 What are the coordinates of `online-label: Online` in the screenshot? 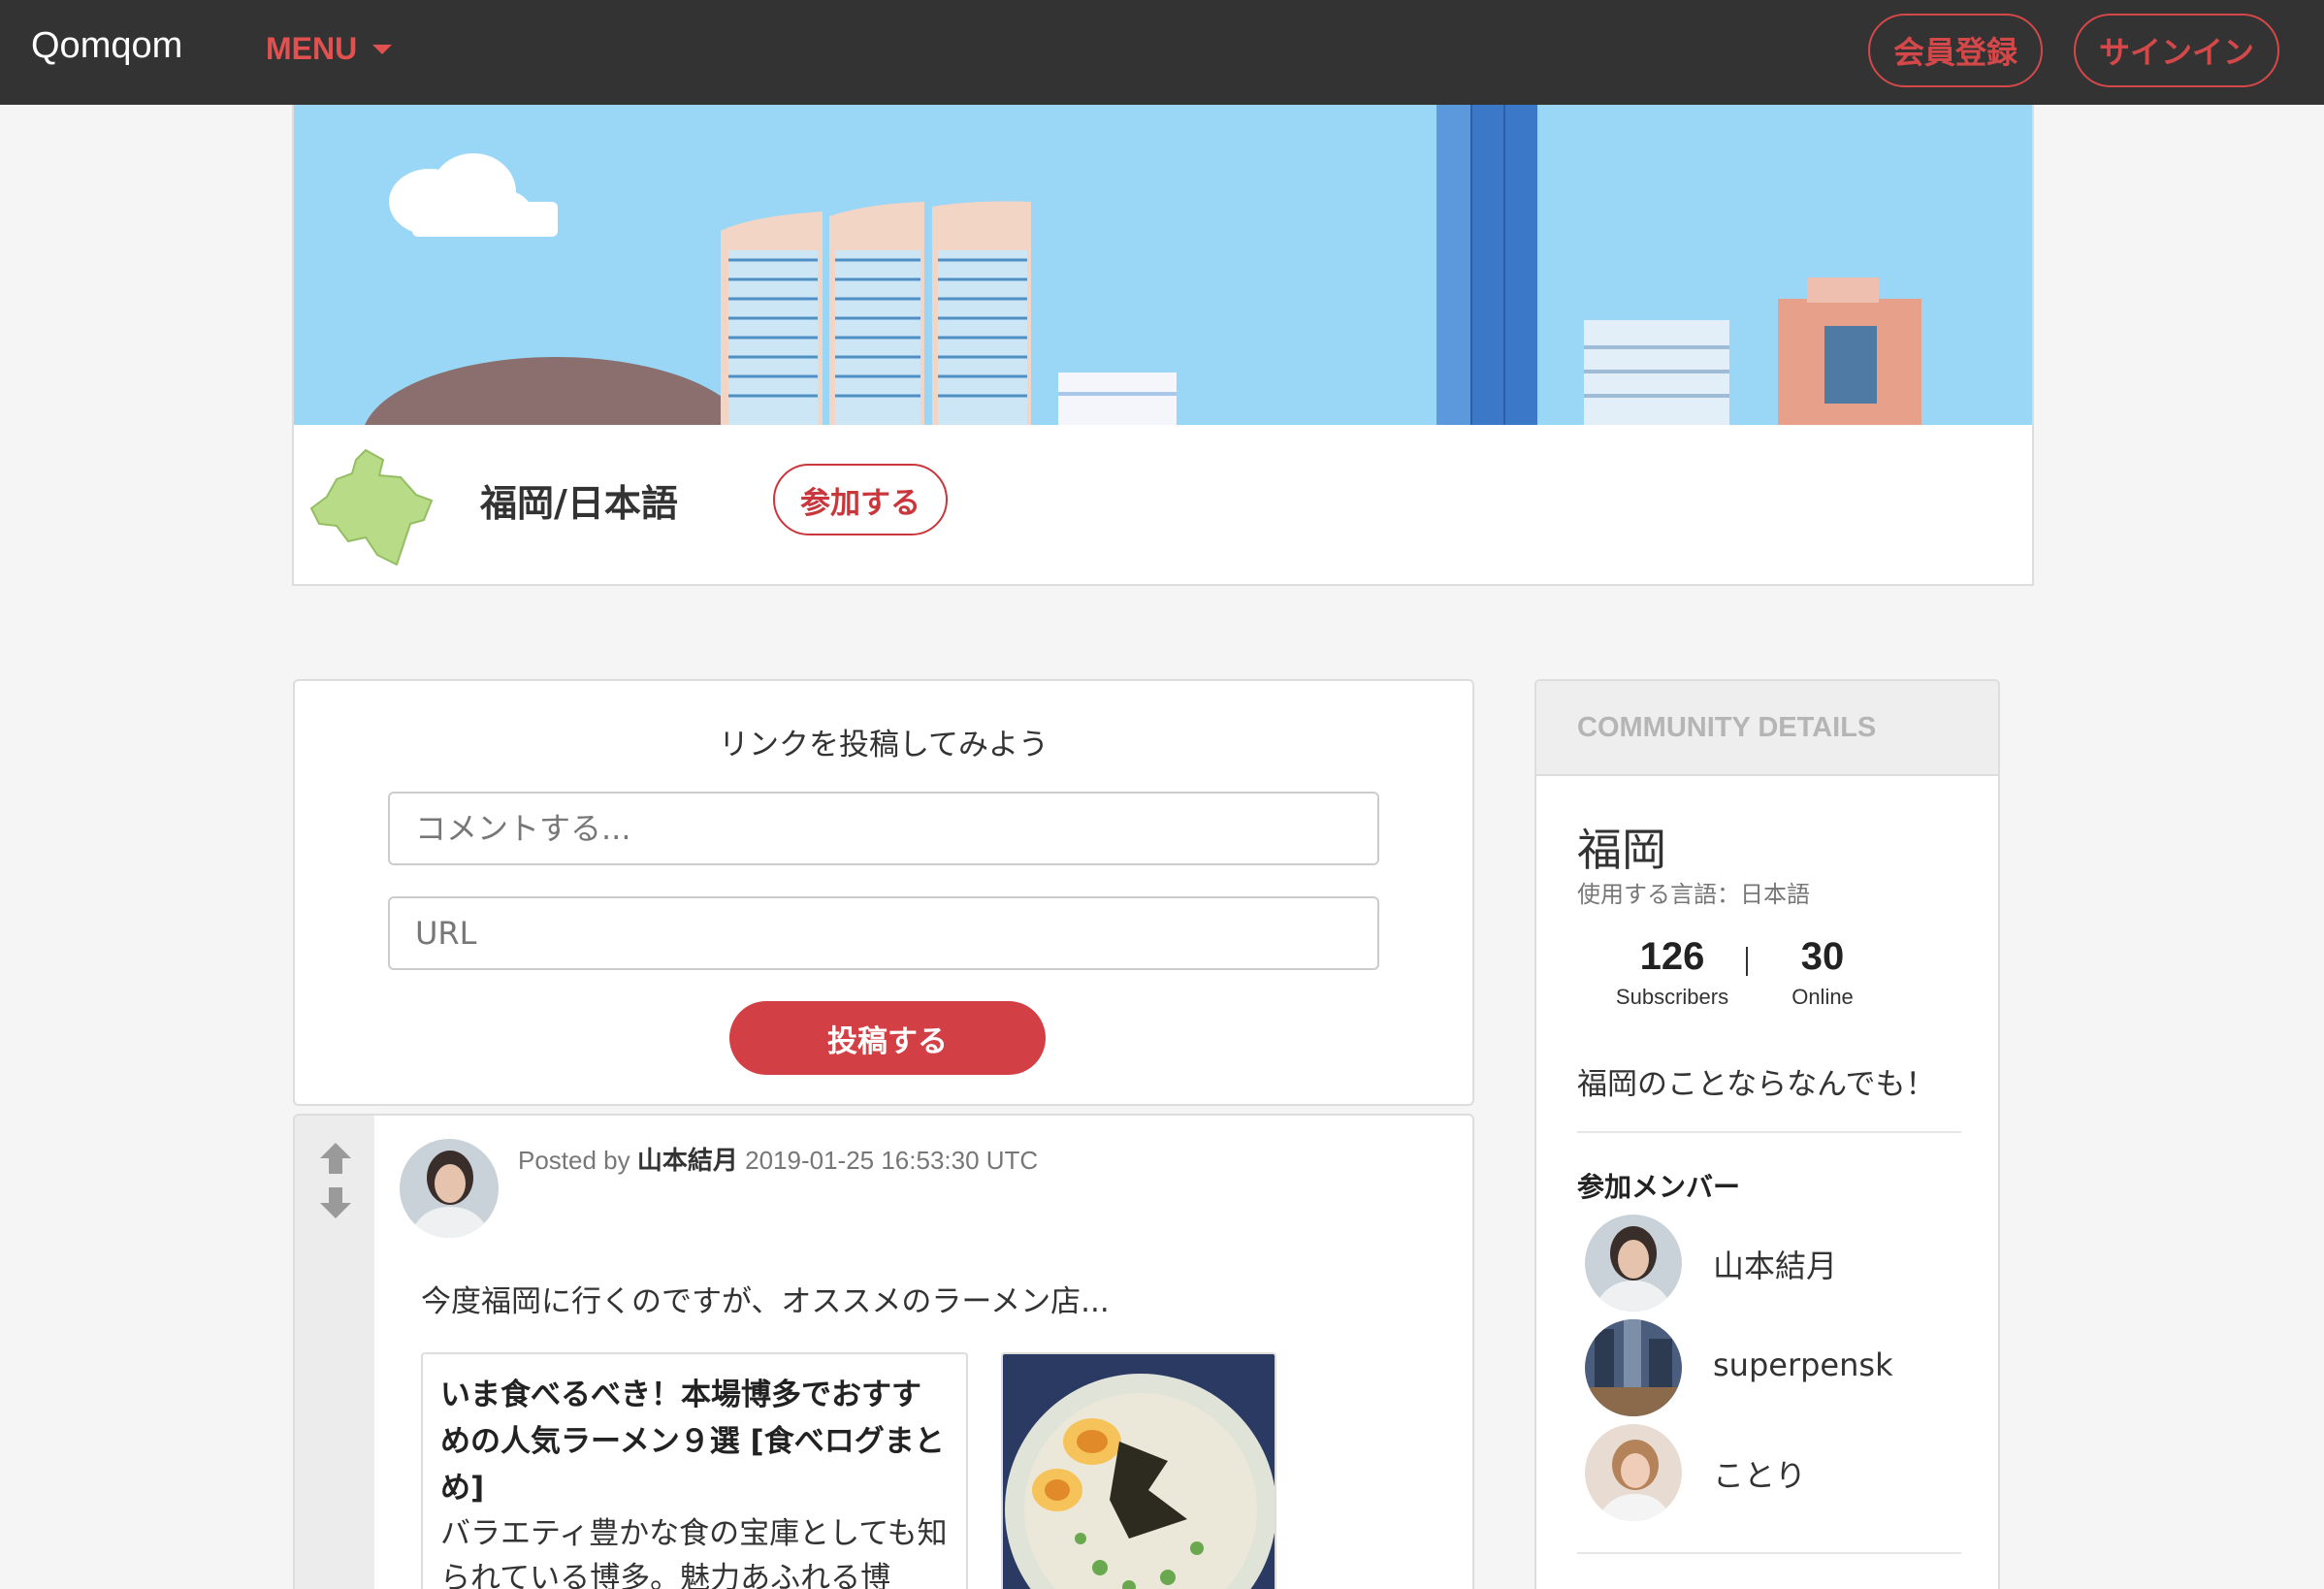 It's located at (1822, 997).